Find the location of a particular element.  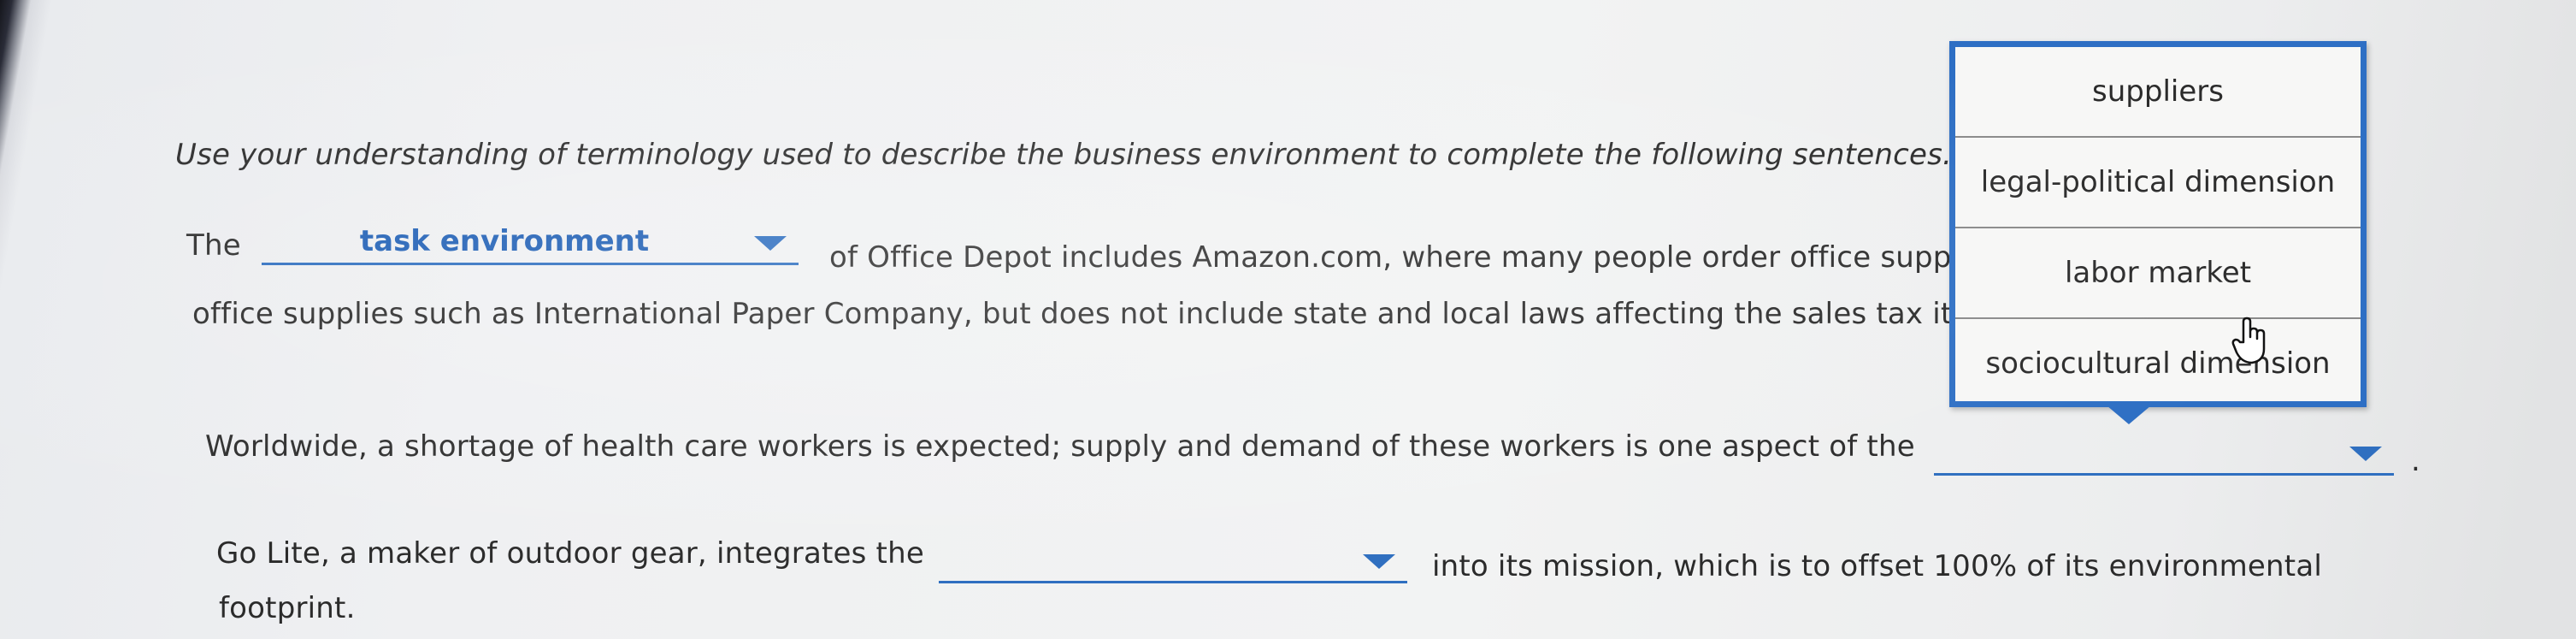

option-labor-market: labor market is located at coordinates (2158, 273).